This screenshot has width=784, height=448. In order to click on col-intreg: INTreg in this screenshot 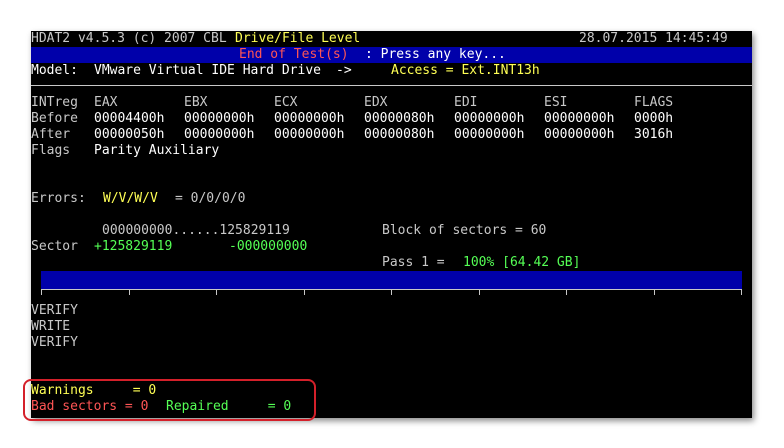, I will do `click(54, 102)`.